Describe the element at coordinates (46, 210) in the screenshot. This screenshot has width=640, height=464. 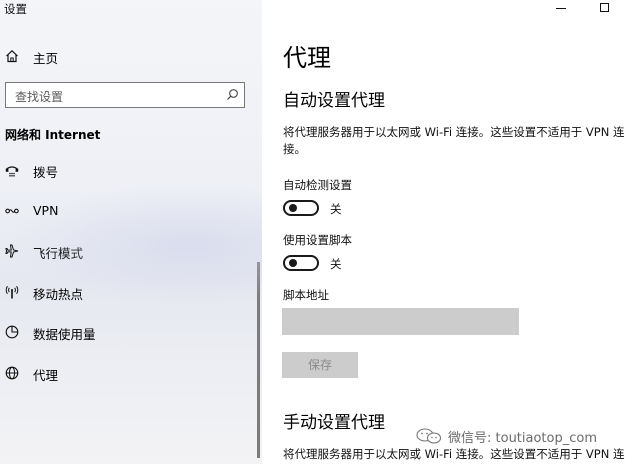
I see `sidebar-item-label: VPN` at that location.